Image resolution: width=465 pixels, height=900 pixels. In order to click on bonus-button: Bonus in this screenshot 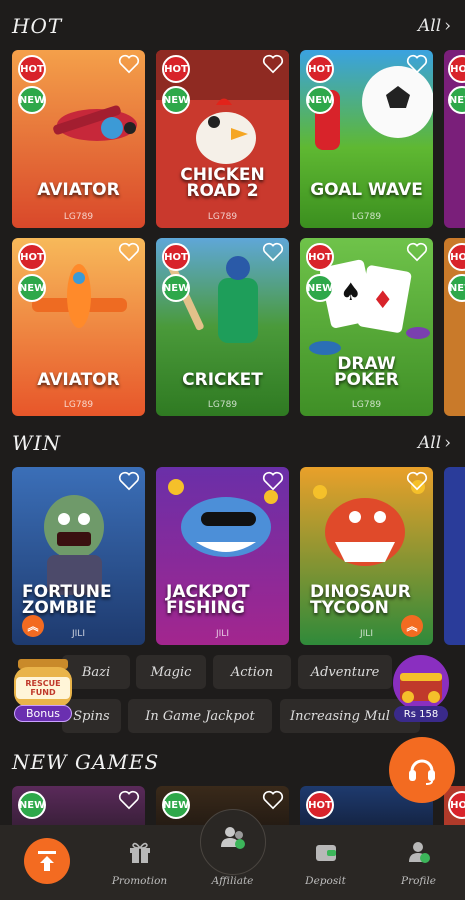, I will do `click(43, 713)`.